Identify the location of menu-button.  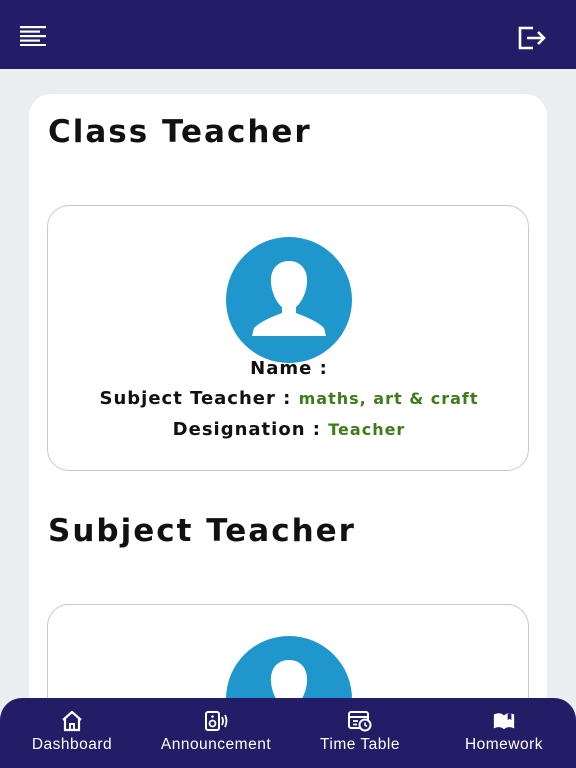
(34, 36).